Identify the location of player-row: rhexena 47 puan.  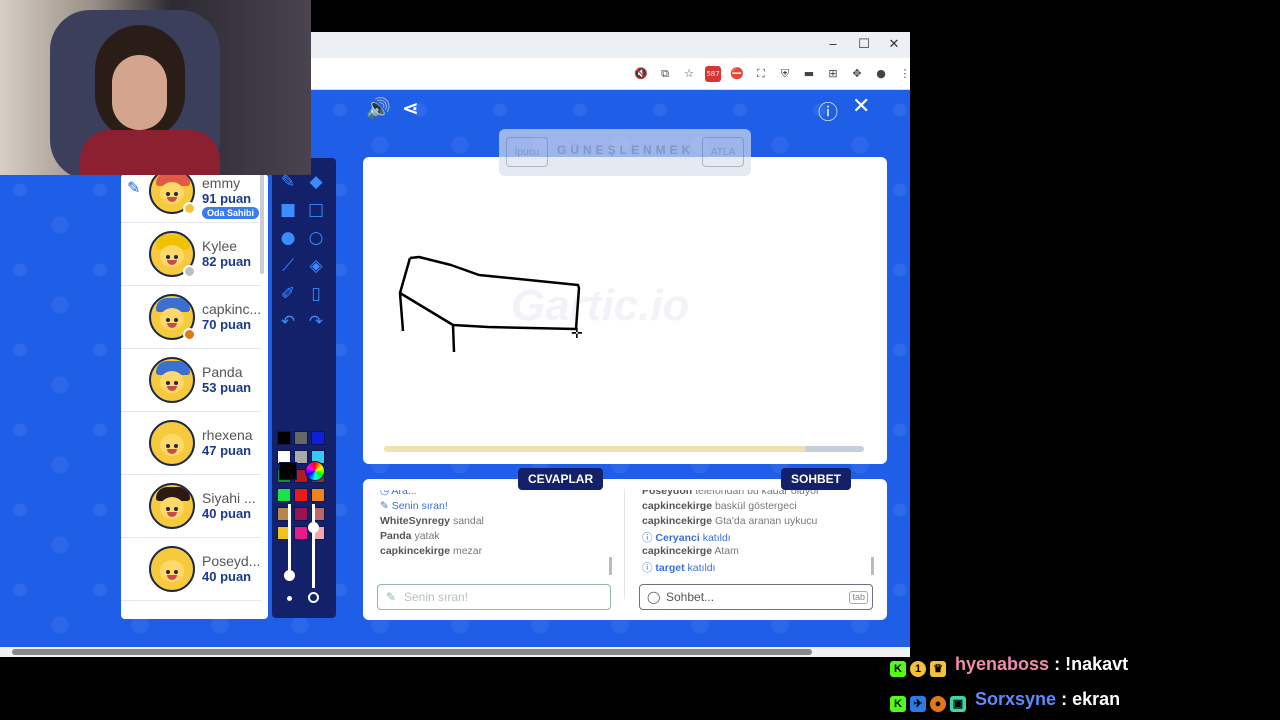
(191, 443).